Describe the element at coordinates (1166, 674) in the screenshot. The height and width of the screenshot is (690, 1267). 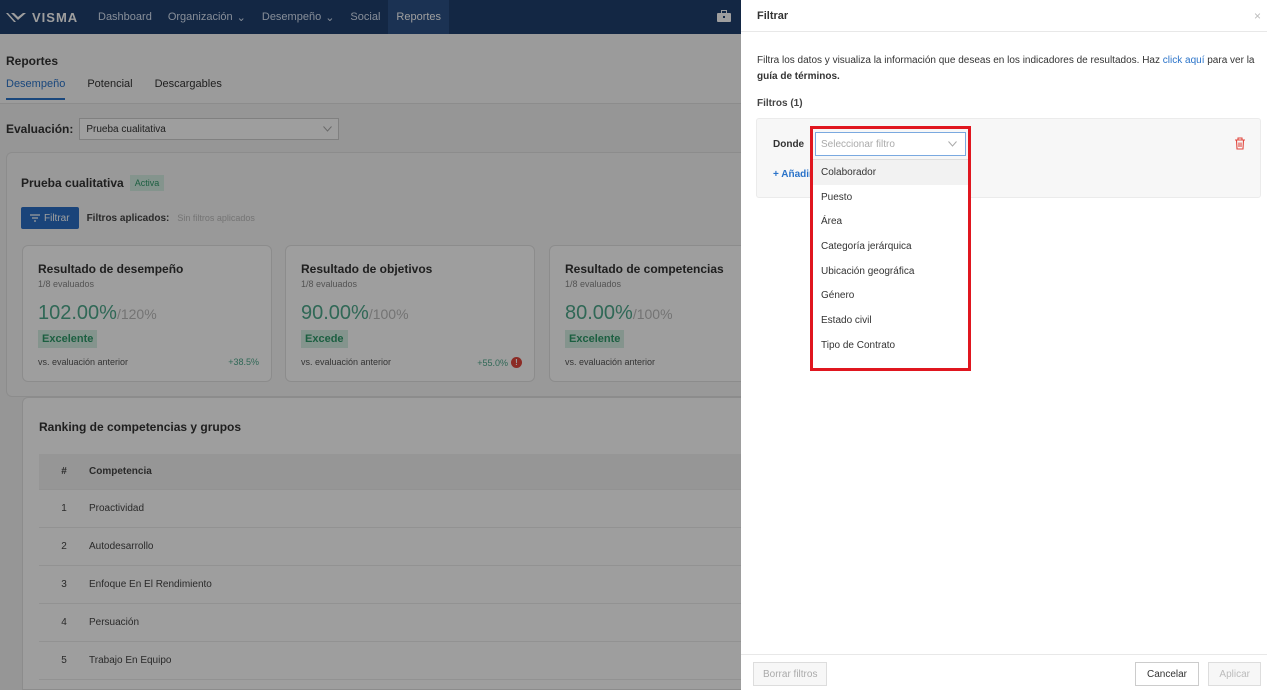
I see `cancel-button: Cancelar` at that location.